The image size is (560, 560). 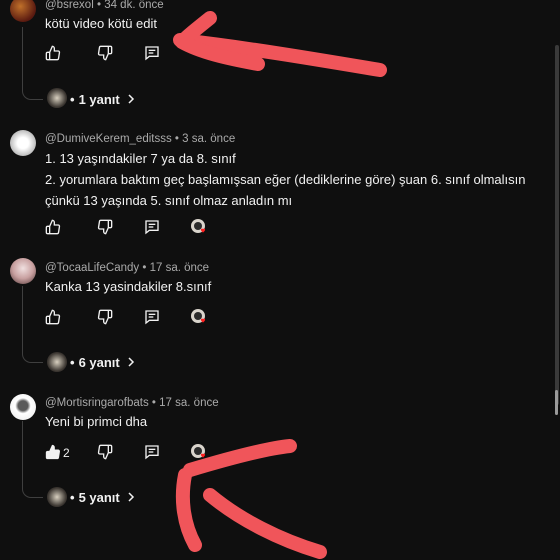 I want to click on comment-text: Kanka 13 yasindakiler 8.sınıf, so click(x=128, y=286).